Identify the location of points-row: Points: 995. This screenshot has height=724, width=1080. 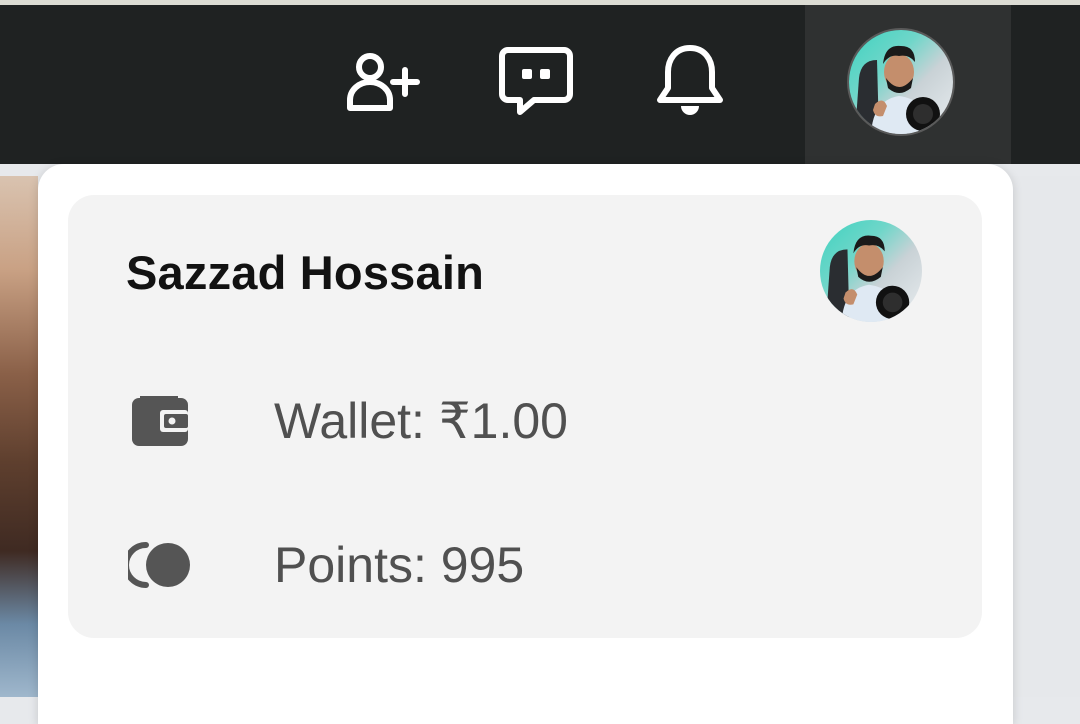
(325, 565).